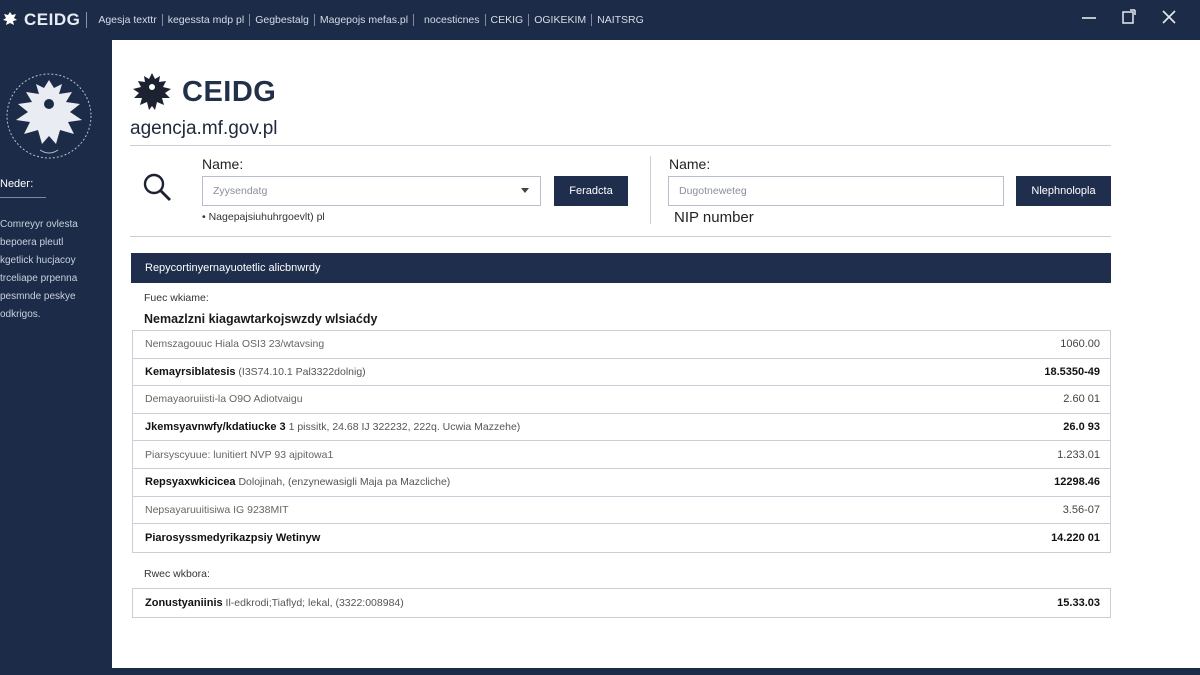 The width and height of the screenshot is (1200, 675). I want to click on name-label: Name:, so click(223, 164).